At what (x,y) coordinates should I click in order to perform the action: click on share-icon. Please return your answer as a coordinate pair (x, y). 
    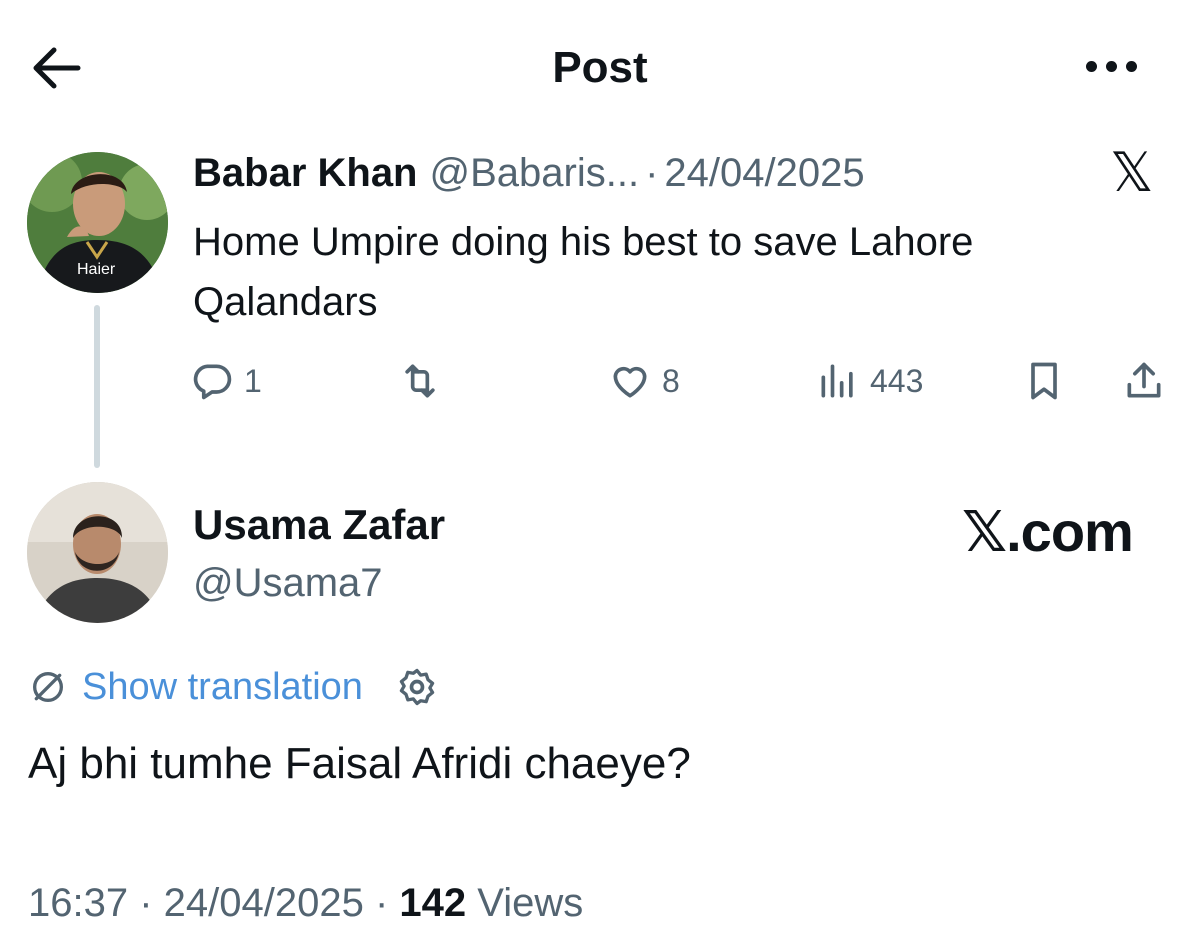
    Looking at the image, I should click on (1144, 380).